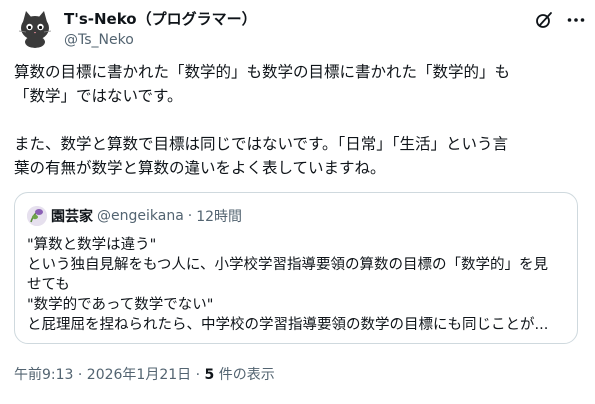 This screenshot has height=404, width=595. I want to click on tweet-timestamp: 午前9:13 · 2026年1月21日 ·, so click(107, 375).